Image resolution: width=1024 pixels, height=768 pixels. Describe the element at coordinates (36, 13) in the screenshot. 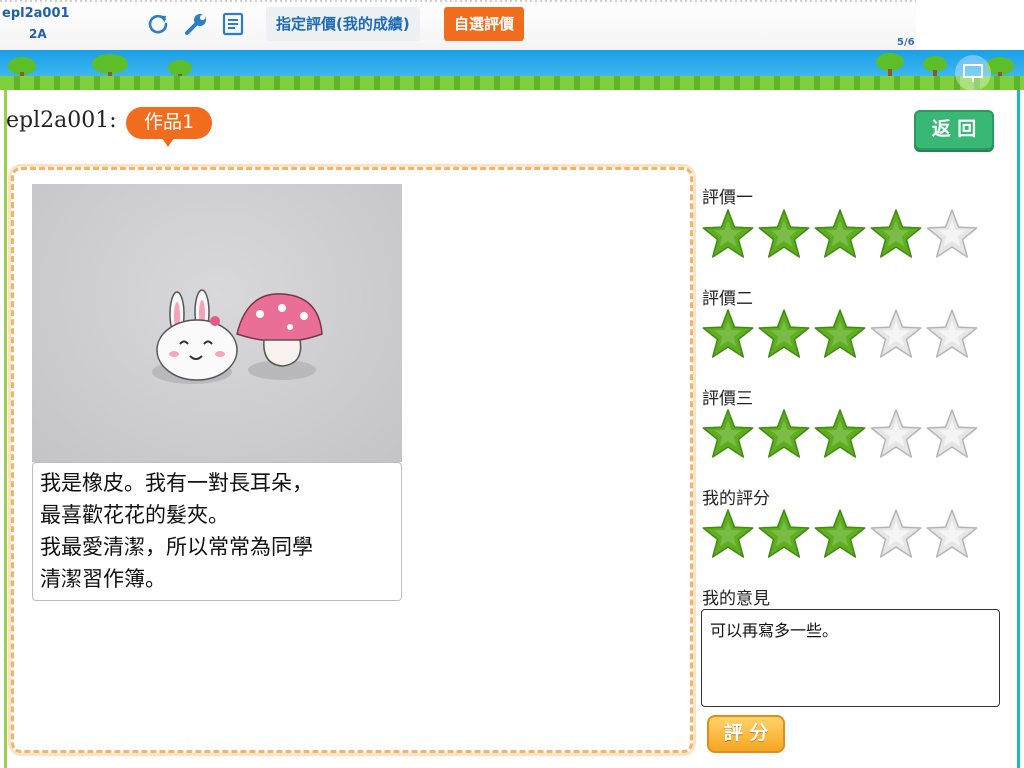

I see `user-id: epl2a001` at that location.